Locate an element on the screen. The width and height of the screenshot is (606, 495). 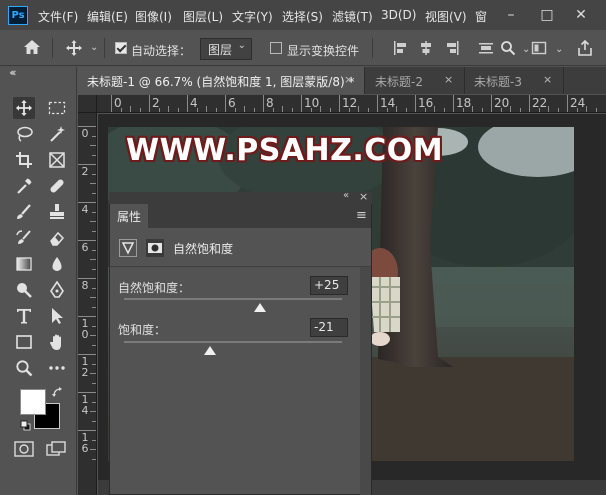
adjustment-name: 自然饱和度 is located at coordinates (203, 249).